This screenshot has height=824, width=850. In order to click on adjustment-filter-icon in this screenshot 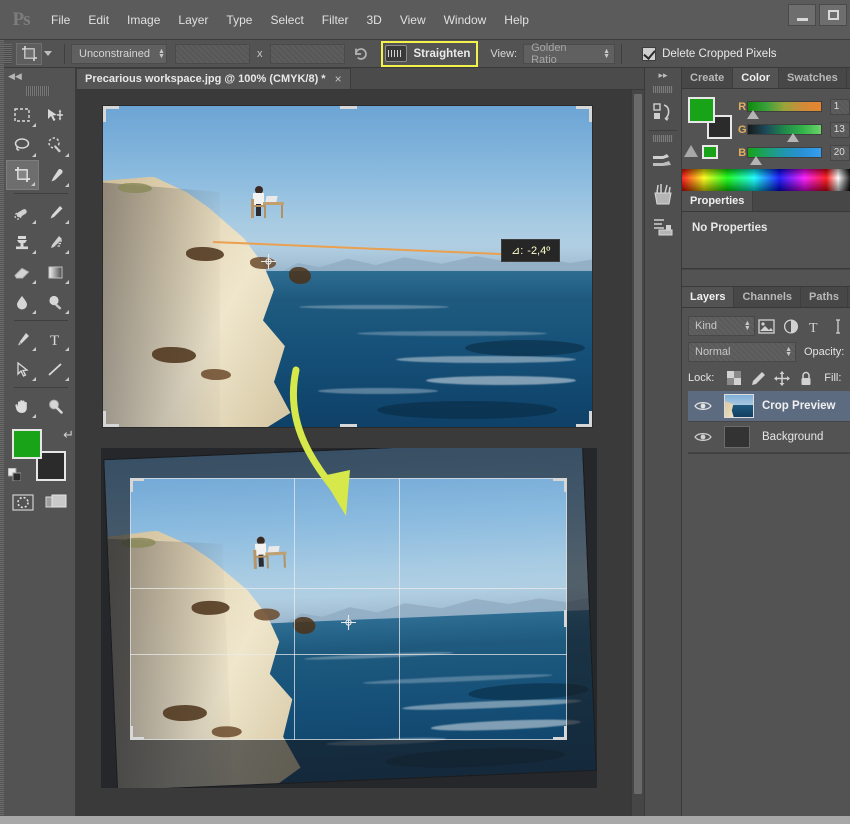, I will do `click(791, 326)`.